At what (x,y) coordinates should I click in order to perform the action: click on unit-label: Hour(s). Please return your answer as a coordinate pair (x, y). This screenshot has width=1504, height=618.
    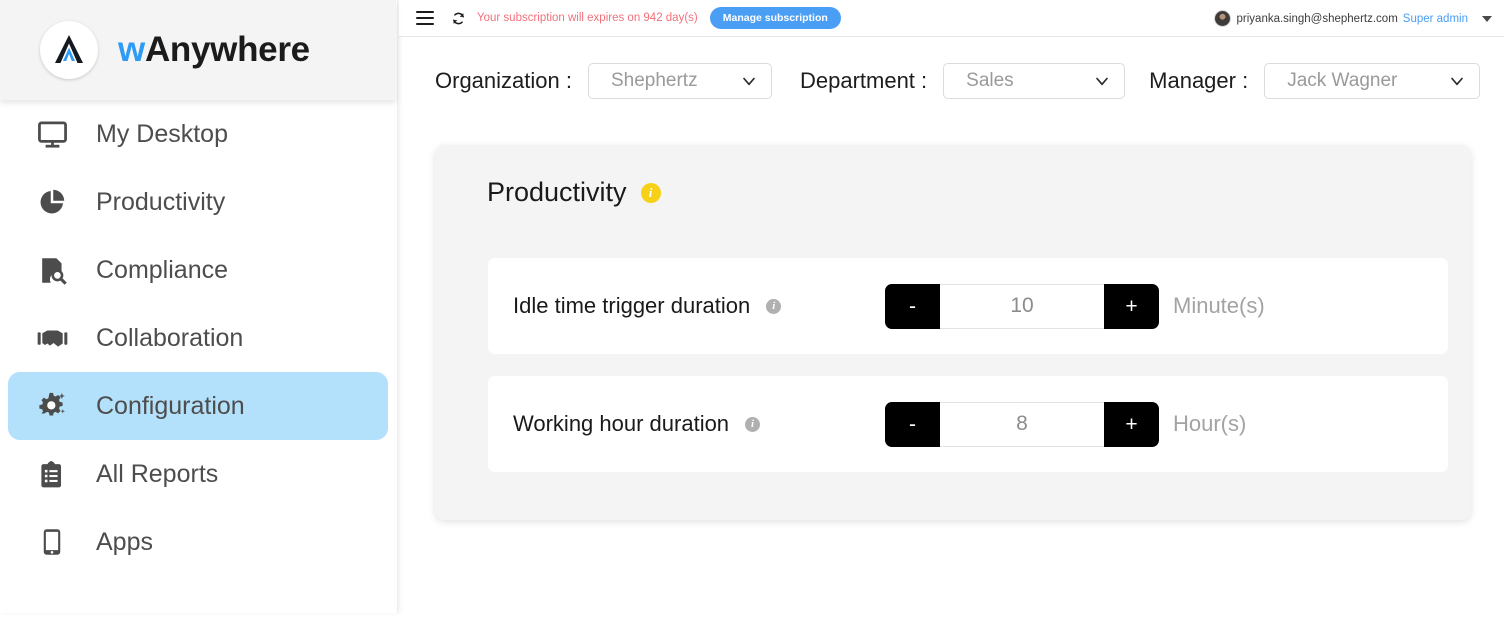
    Looking at the image, I should click on (1210, 423).